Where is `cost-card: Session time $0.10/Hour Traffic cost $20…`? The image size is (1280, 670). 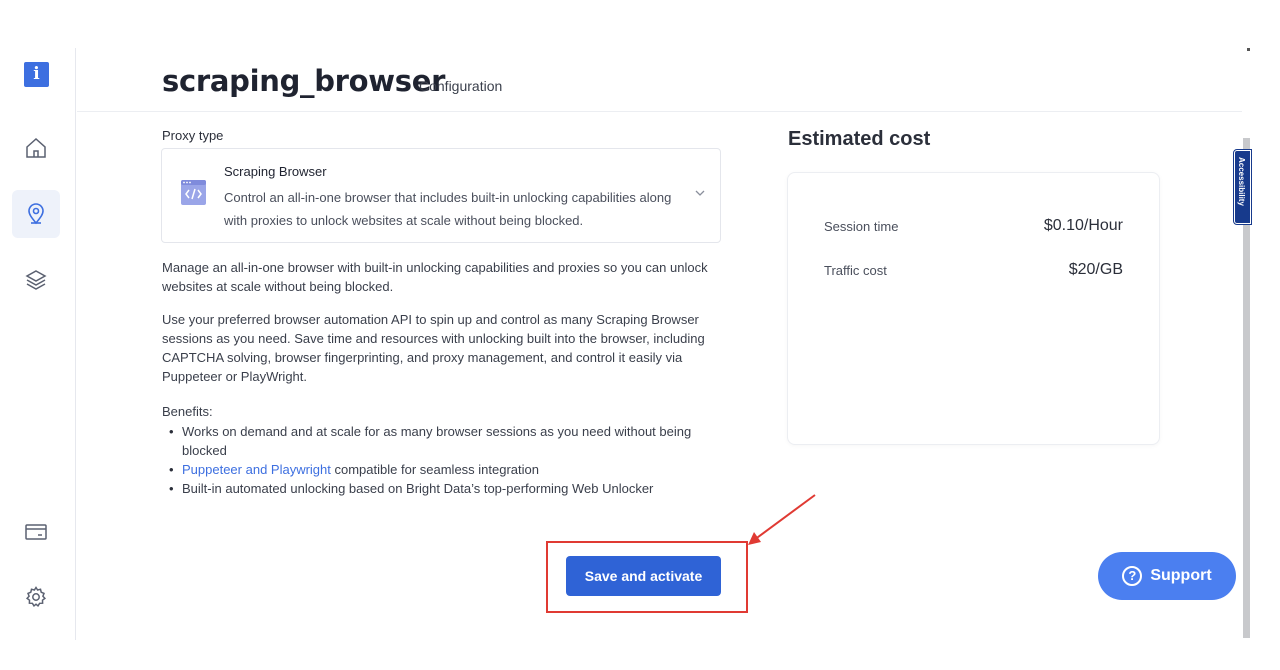 cost-card: Session time $0.10/Hour Traffic cost $20… is located at coordinates (973, 308).